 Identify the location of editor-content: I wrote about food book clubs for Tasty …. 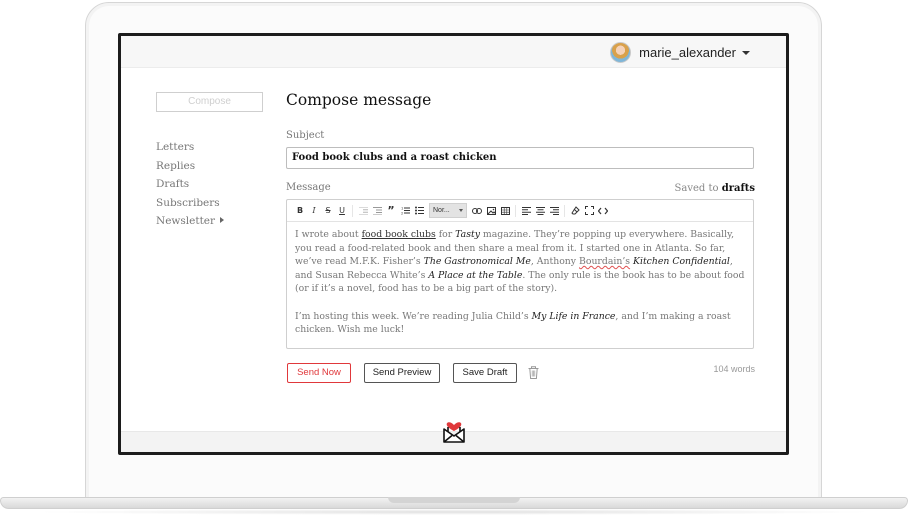
(520, 279).